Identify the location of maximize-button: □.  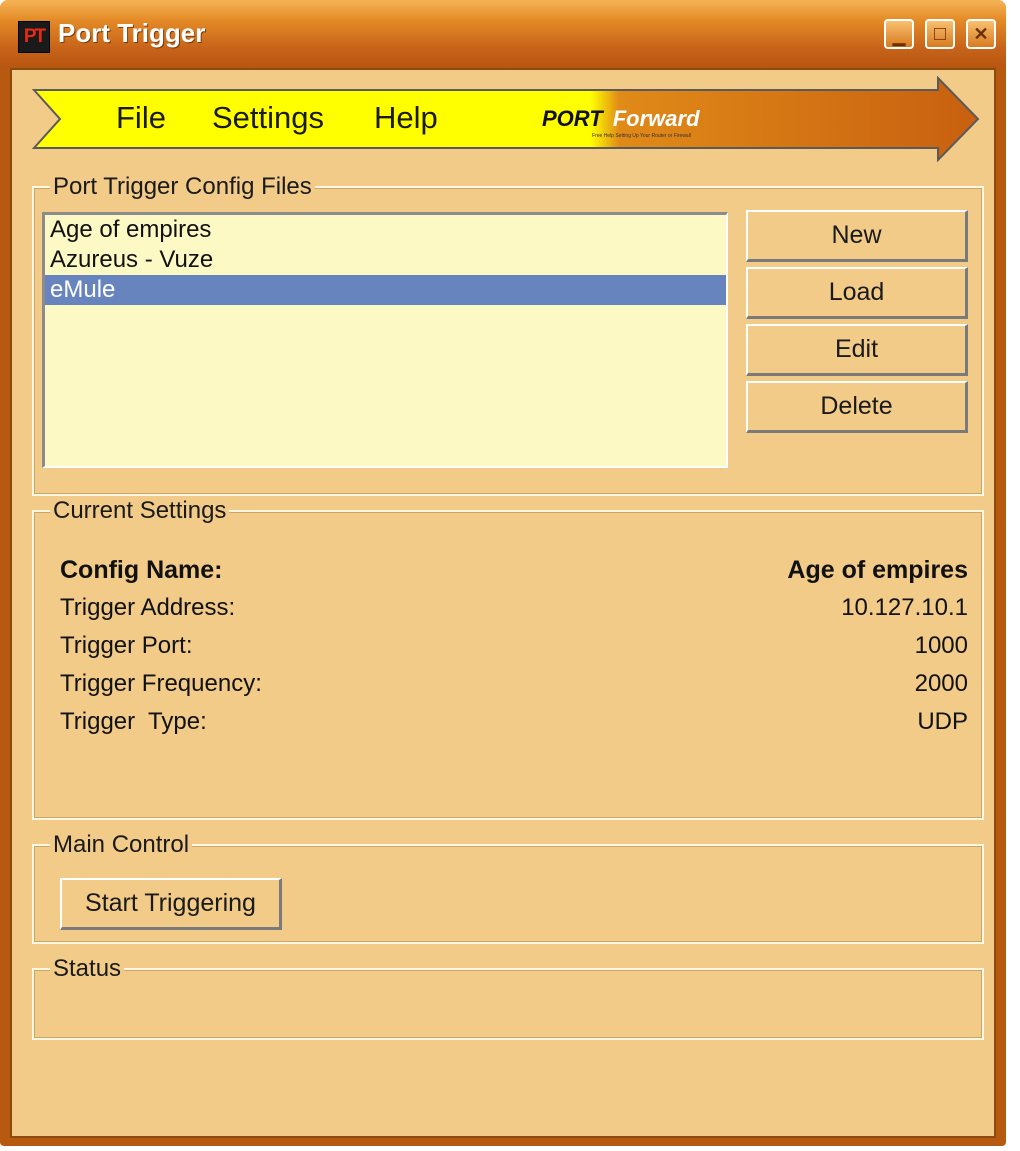
(940, 34).